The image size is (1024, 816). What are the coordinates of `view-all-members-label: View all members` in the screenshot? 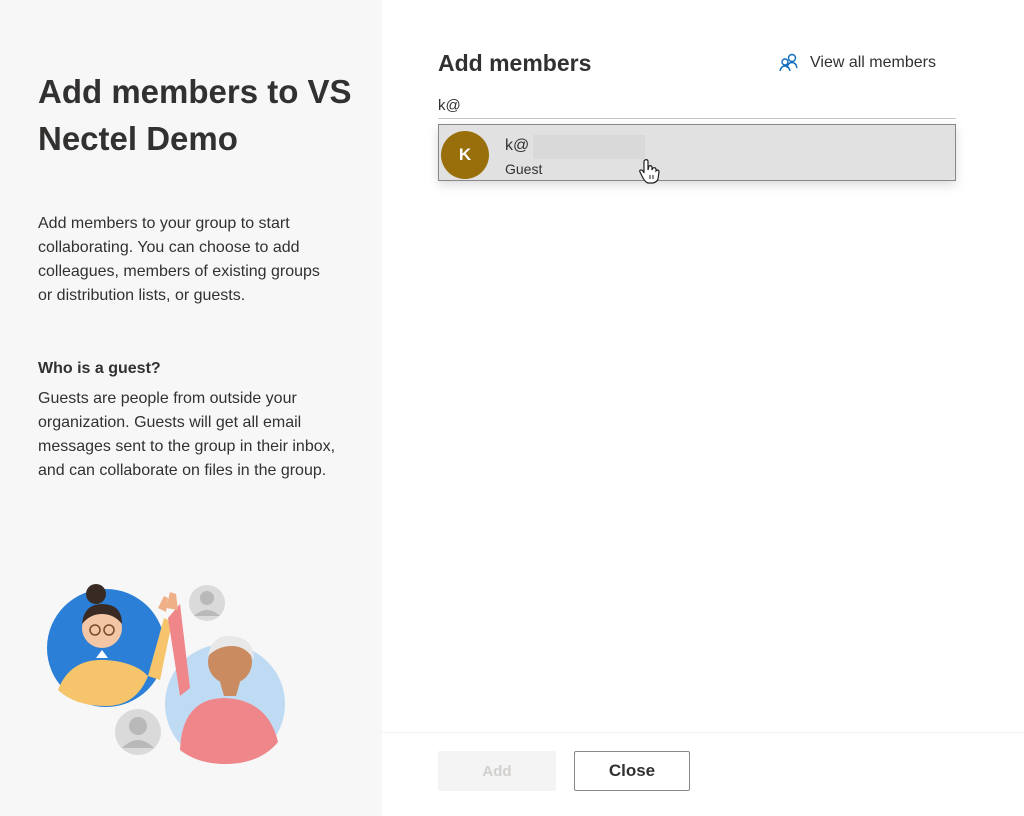 It's located at (873, 62).